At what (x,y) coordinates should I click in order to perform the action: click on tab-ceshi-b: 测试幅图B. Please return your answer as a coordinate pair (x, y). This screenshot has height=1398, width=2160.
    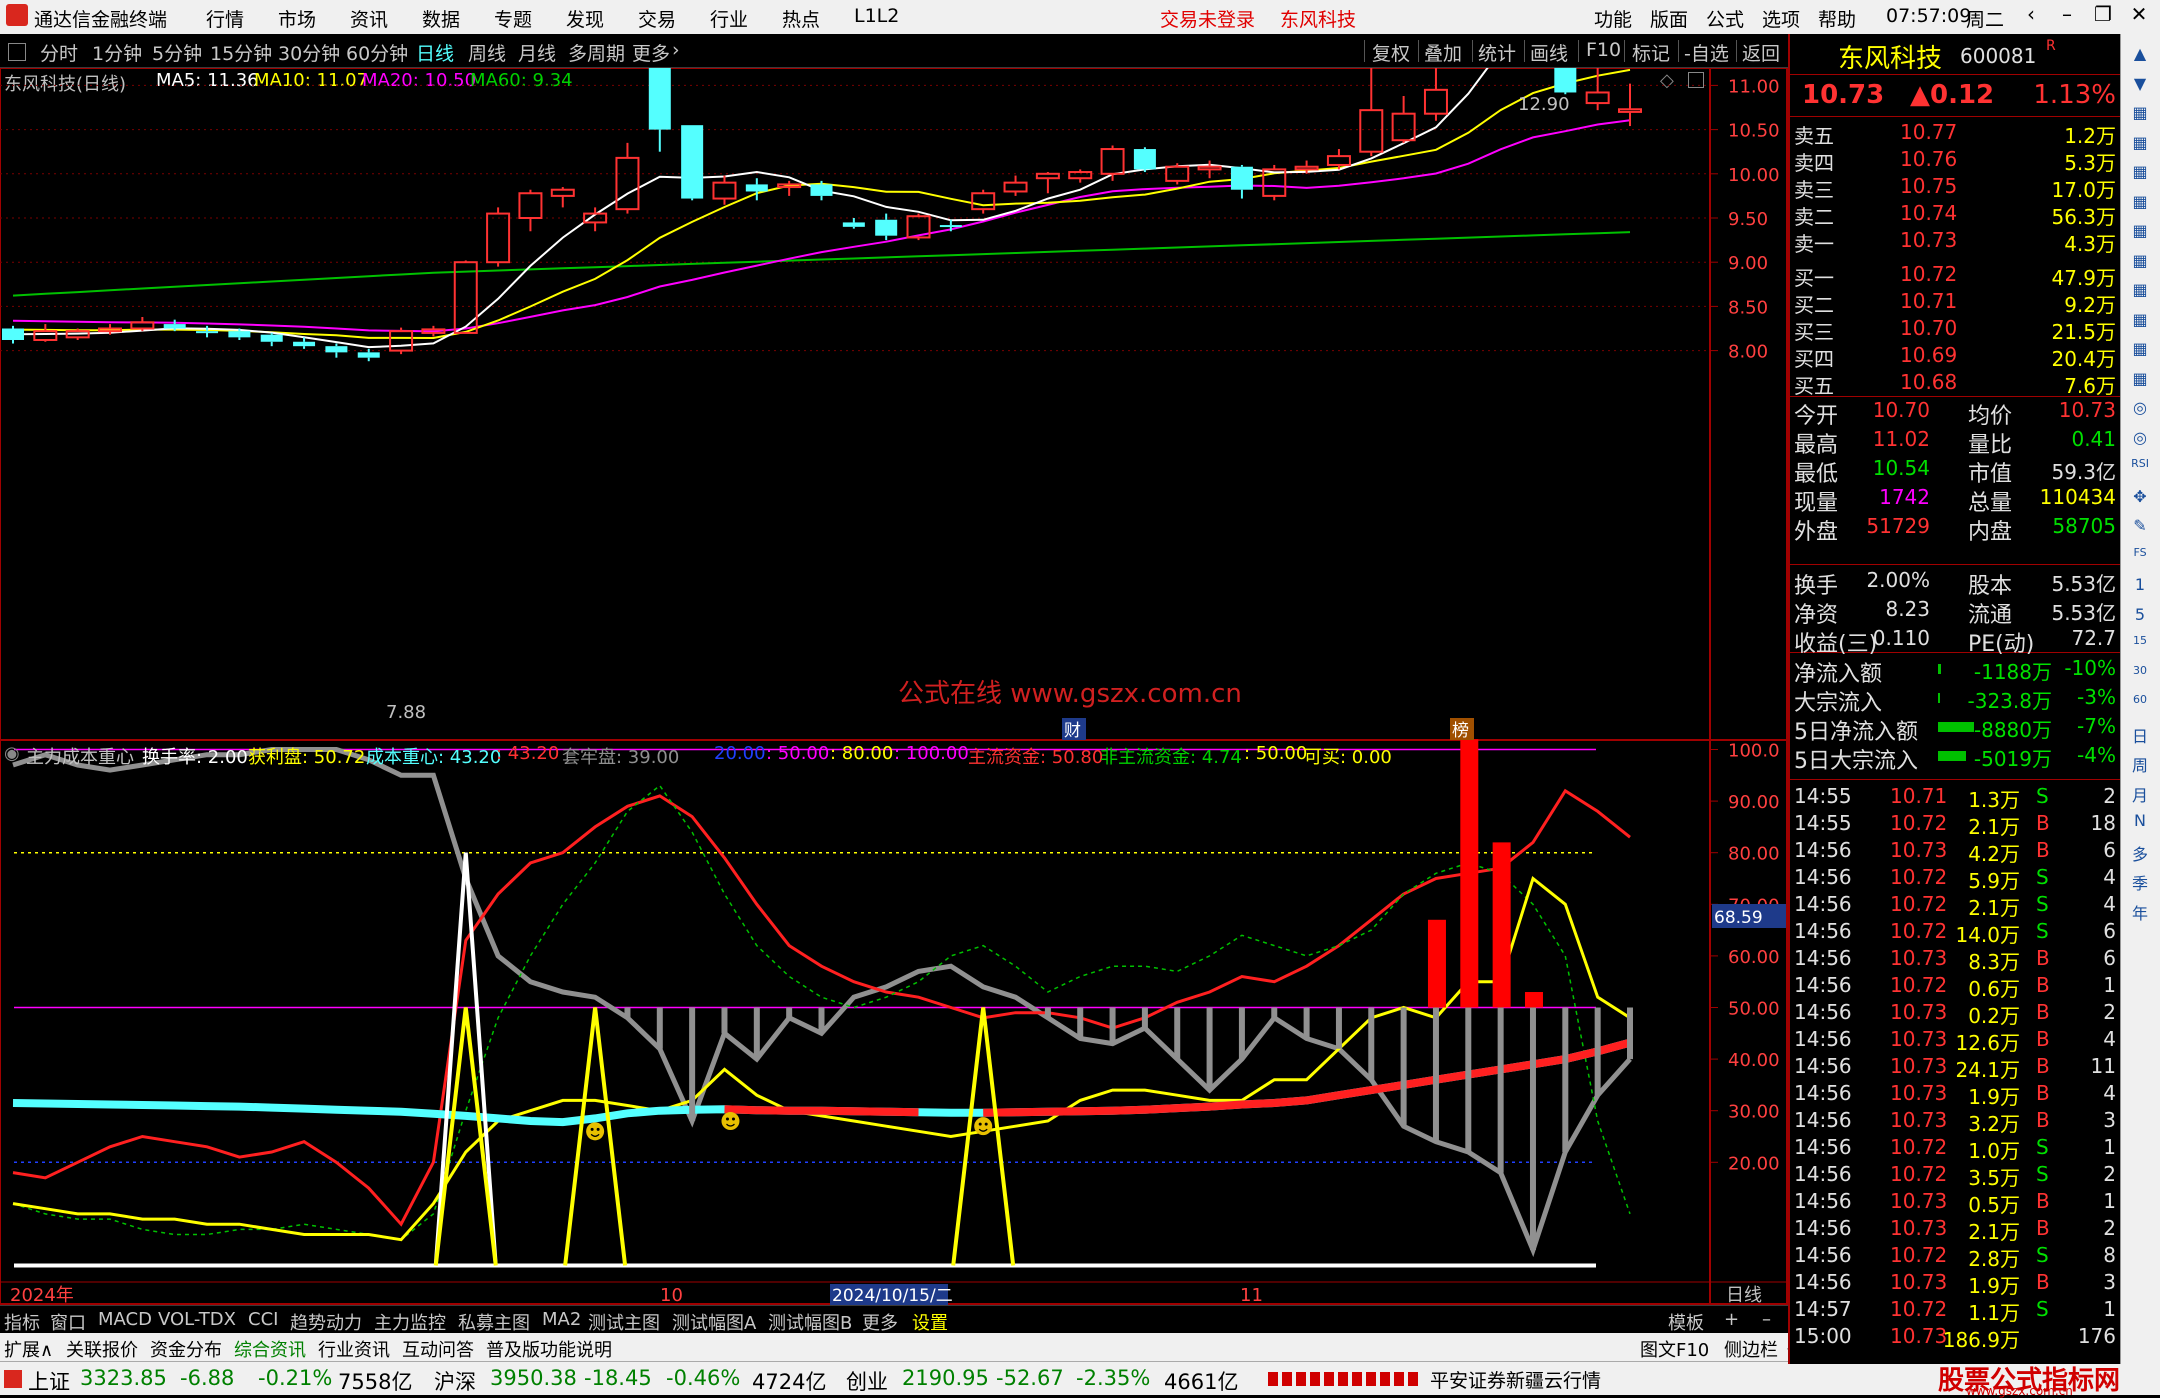
    Looking at the image, I should click on (810, 1322).